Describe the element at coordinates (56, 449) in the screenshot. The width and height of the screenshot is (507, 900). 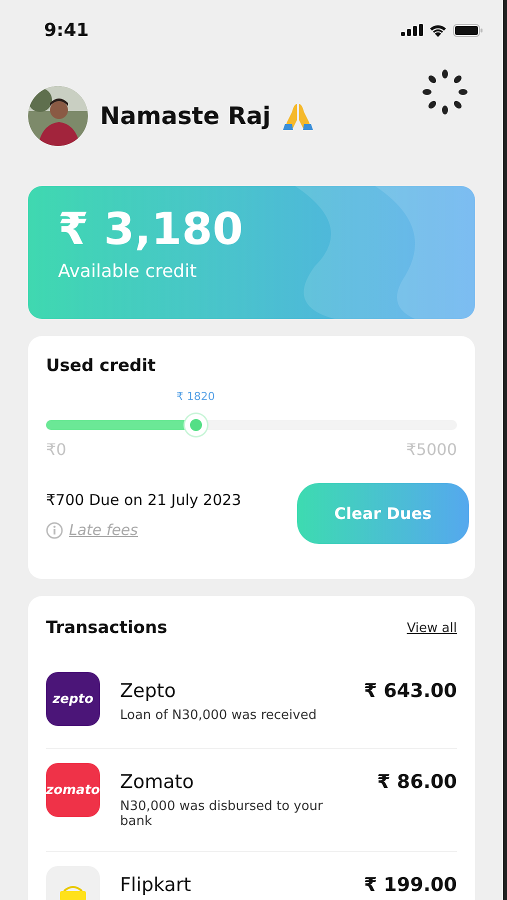
I see `slider-min-label: ₹0` at that location.